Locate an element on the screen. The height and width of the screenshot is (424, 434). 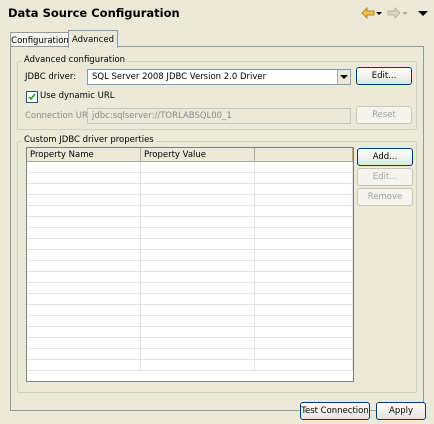
jdbc-driver-select: SQL Server 2008 JDBC Version 2.0 Driver is located at coordinates (219, 77).